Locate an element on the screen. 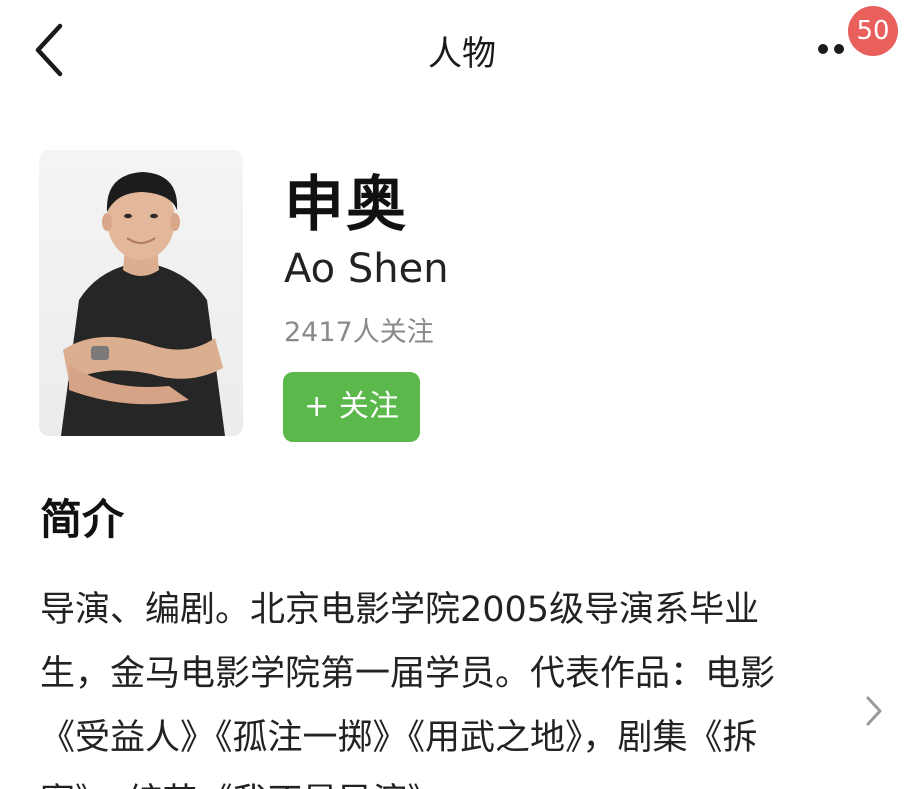  follower-count: 2417人关注 is located at coordinates (359, 332).